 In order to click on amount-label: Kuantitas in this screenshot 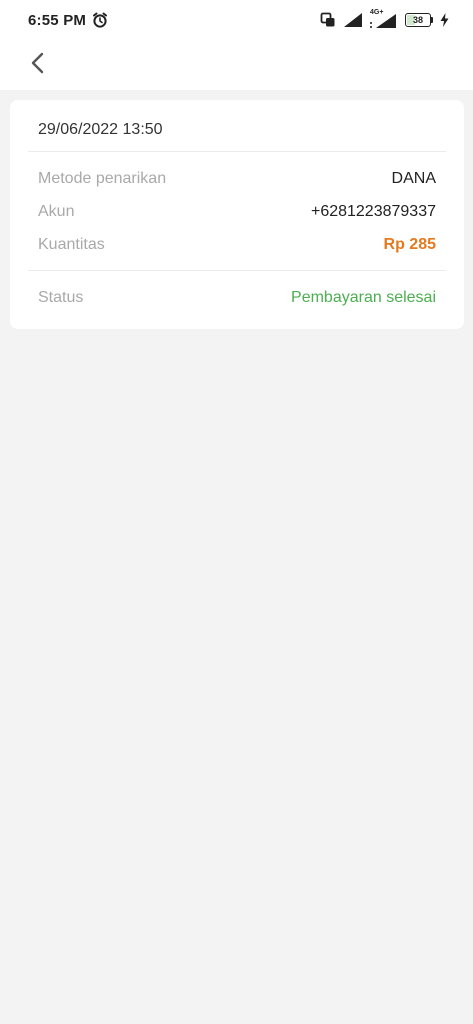, I will do `click(71, 244)`.